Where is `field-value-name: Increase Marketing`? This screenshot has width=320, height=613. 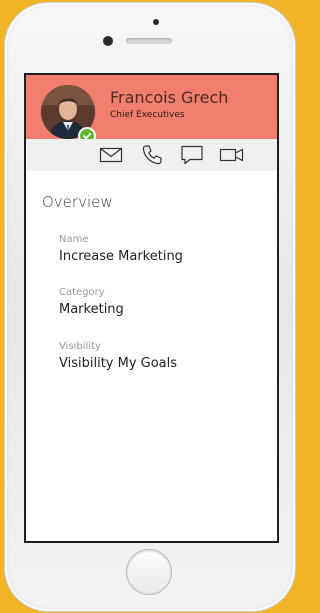
field-value-name: Increase Marketing is located at coordinates (121, 256).